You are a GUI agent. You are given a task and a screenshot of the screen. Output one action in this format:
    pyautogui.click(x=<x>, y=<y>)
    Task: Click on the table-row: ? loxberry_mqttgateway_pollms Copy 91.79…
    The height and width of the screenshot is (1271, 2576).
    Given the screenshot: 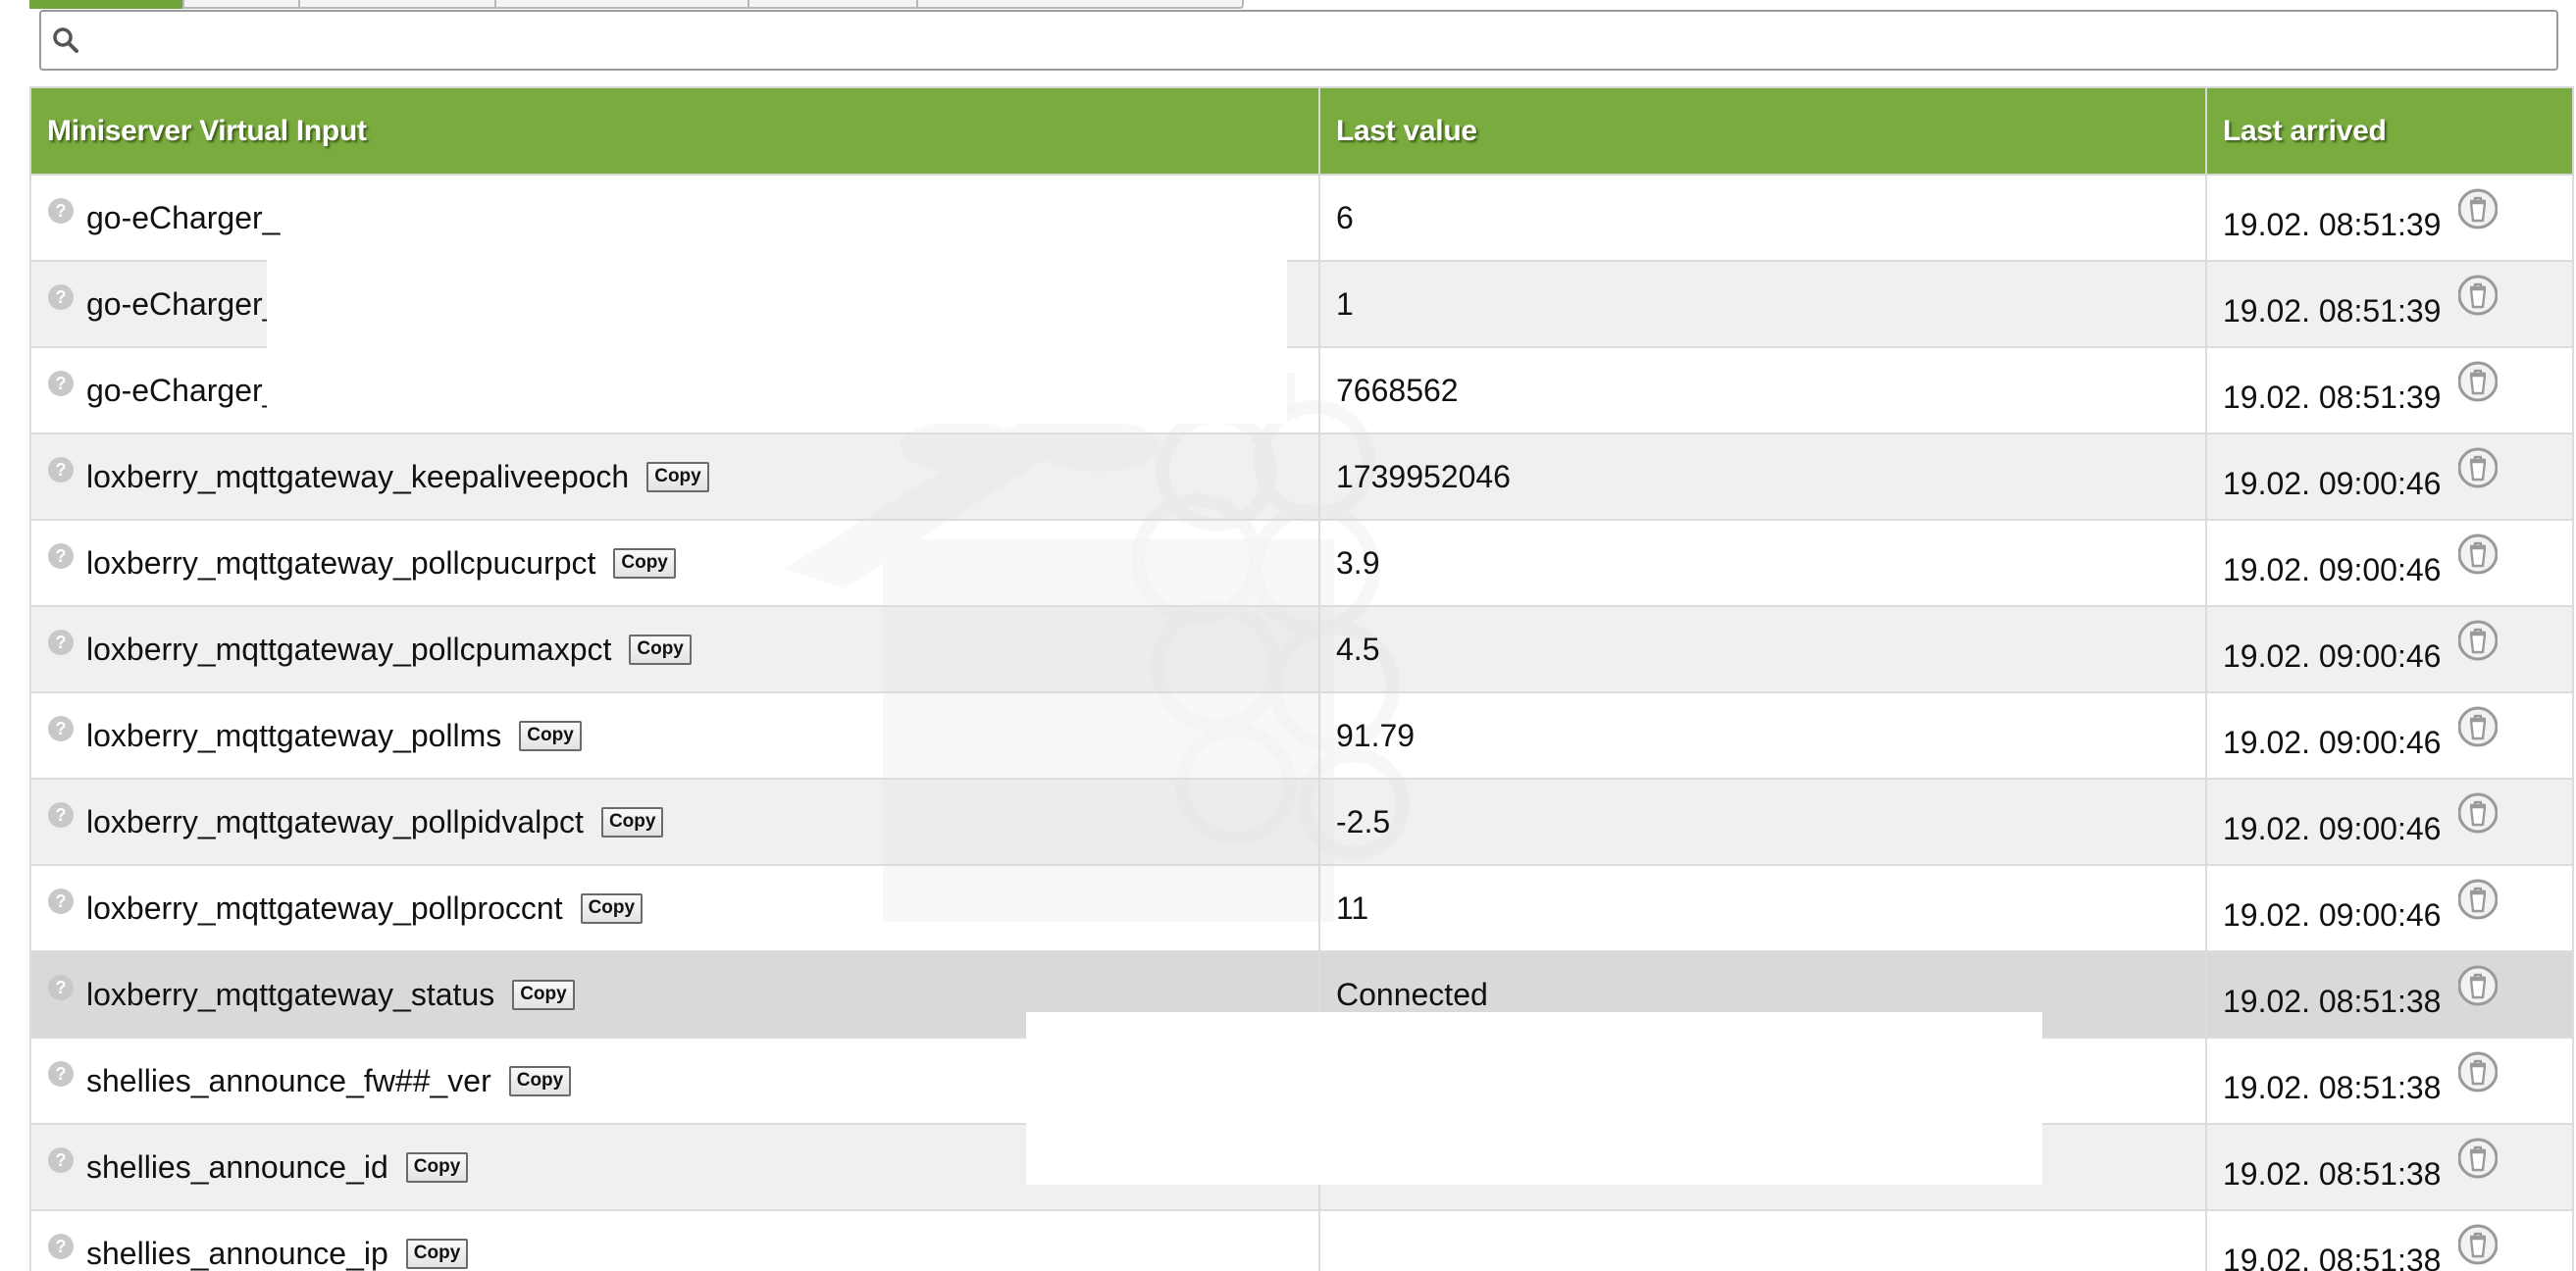 What is the action you would take?
    pyautogui.click(x=1301, y=735)
    